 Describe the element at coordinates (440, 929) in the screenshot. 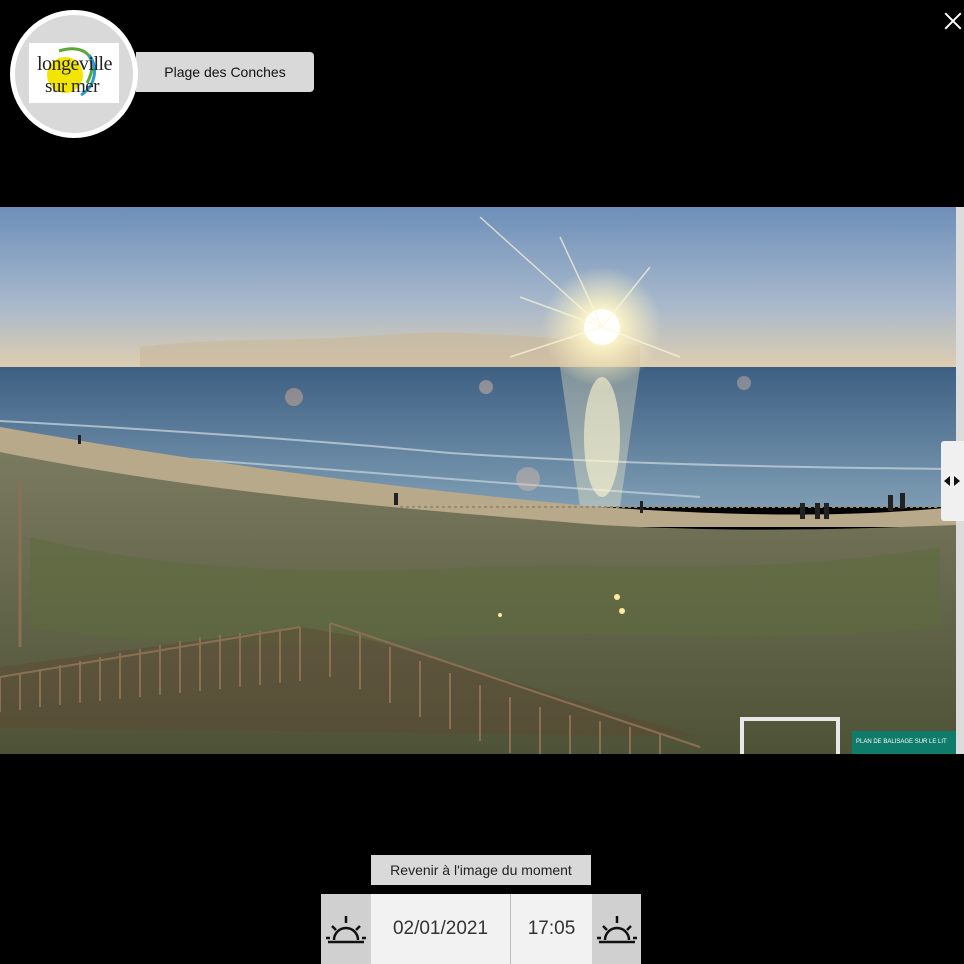

I see `date-field: 02/01/2021` at that location.